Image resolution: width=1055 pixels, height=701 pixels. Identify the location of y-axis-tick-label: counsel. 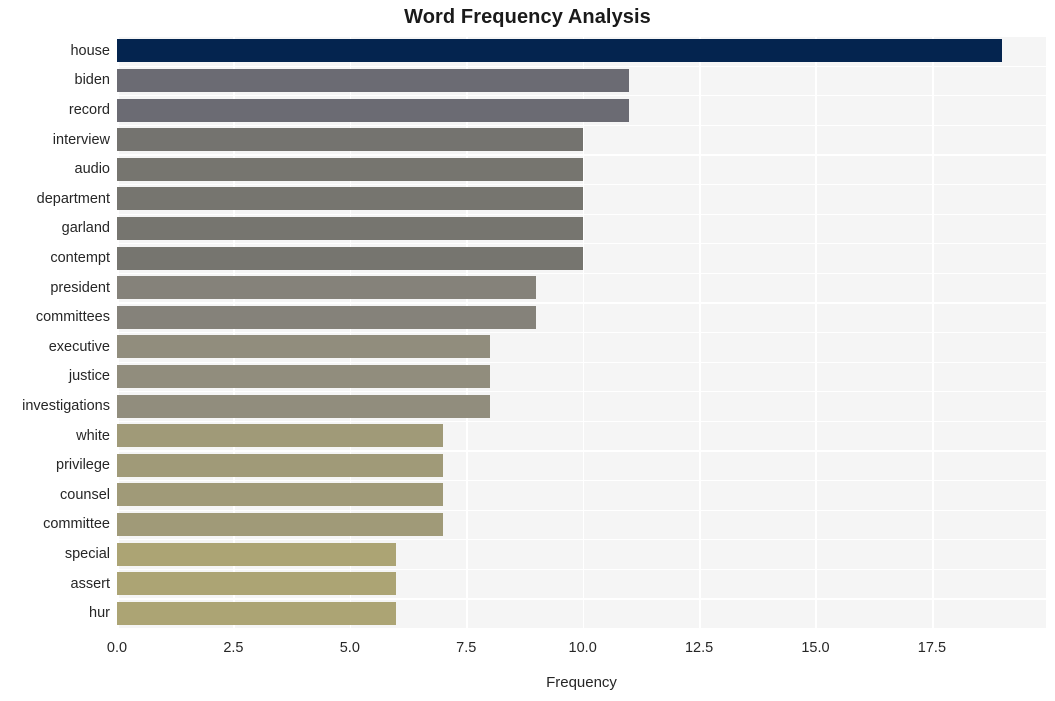
(85, 494).